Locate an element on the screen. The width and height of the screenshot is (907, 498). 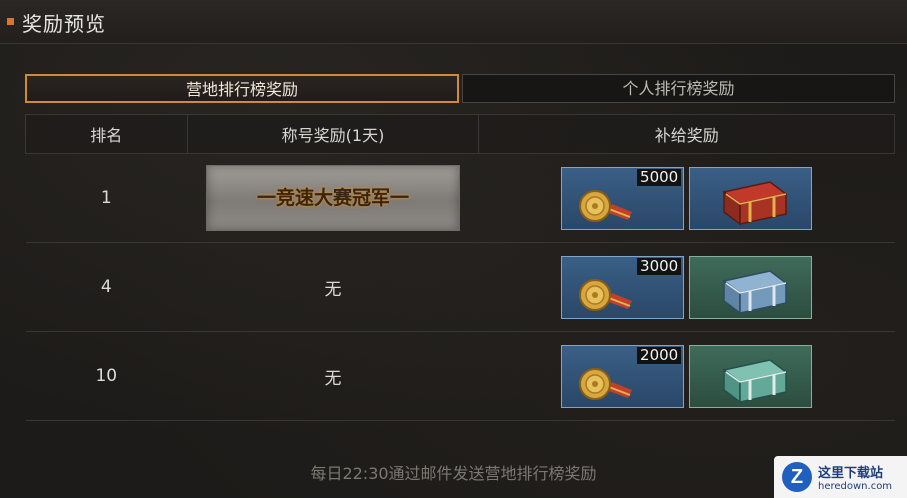
column-header-title-reward: 称号奖励(1天) is located at coordinates (333, 134).